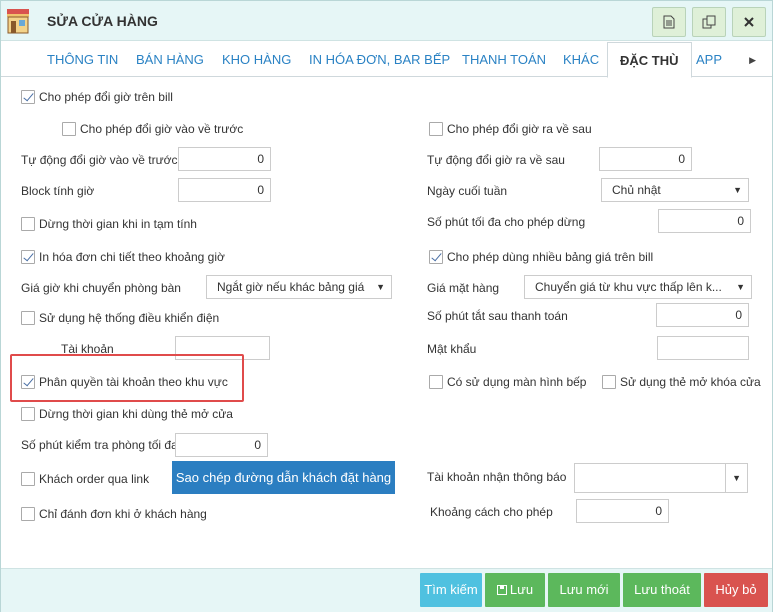  I want to click on copy-button, so click(709, 22).